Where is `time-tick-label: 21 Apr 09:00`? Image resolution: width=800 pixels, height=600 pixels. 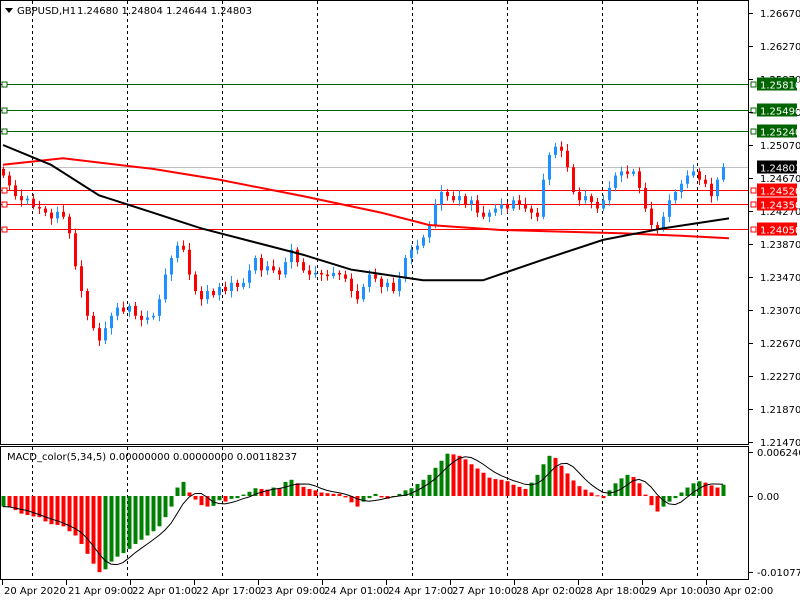
time-tick-label: 21 Apr 09:00 is located at coordinates (100, 591).